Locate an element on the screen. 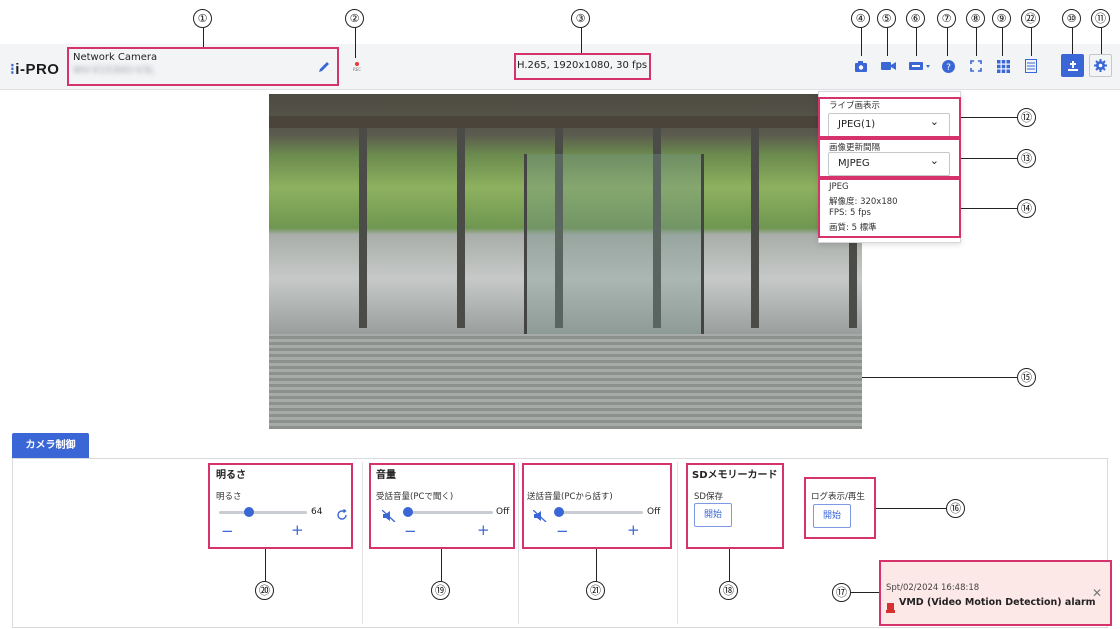 The image size is (1120, 629). settings-gear-icon is located at coordinates (1100, 65).